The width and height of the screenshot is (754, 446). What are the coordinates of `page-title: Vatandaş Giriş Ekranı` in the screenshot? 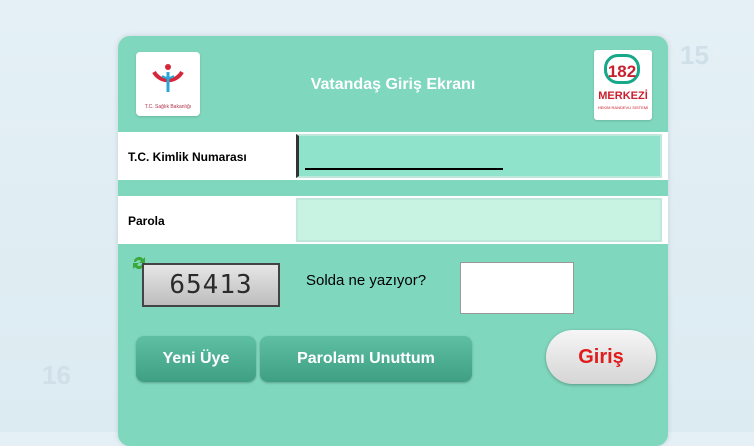 It's located at (393, 84).